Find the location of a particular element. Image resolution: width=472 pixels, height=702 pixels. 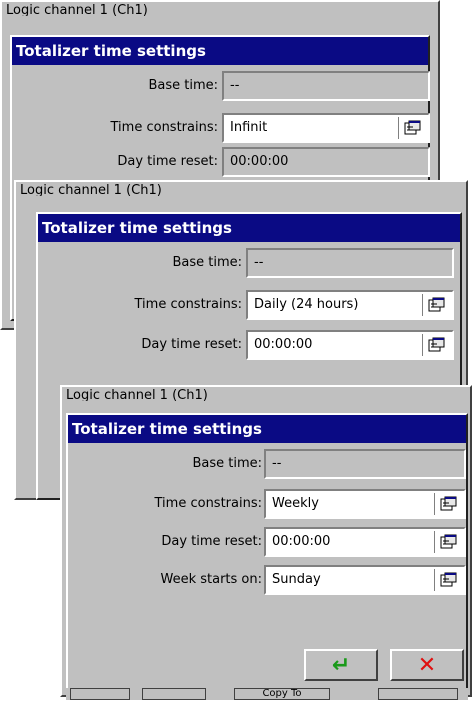

time-constrains-row: Time constrains: Weekly is located at coordinates (267, 504).